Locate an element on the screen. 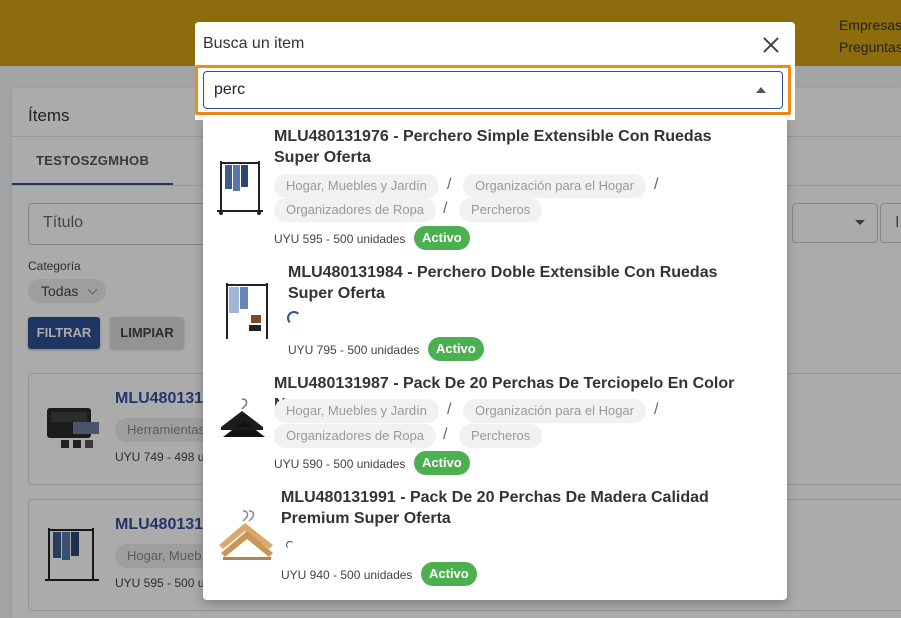 The height and width of the screenshot is (618, 901). search-autocomplete is located at coordinates (493, 90).